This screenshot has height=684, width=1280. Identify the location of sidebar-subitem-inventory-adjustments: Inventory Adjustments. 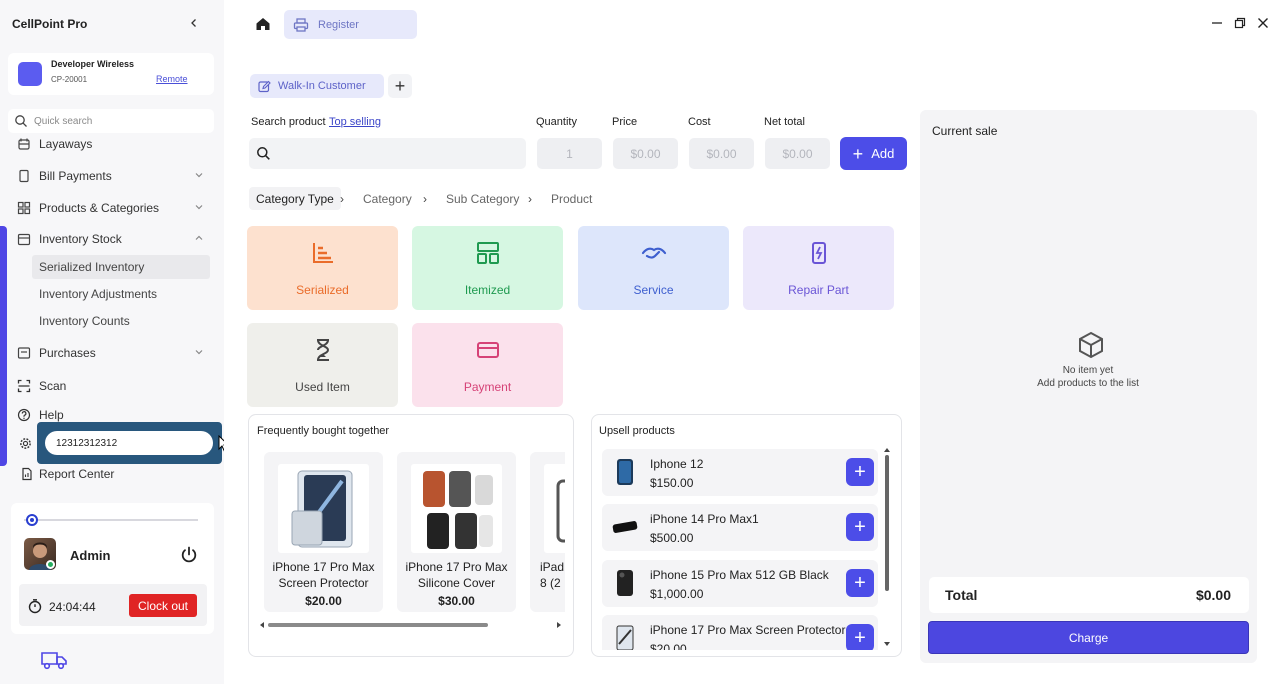
(121, 294).